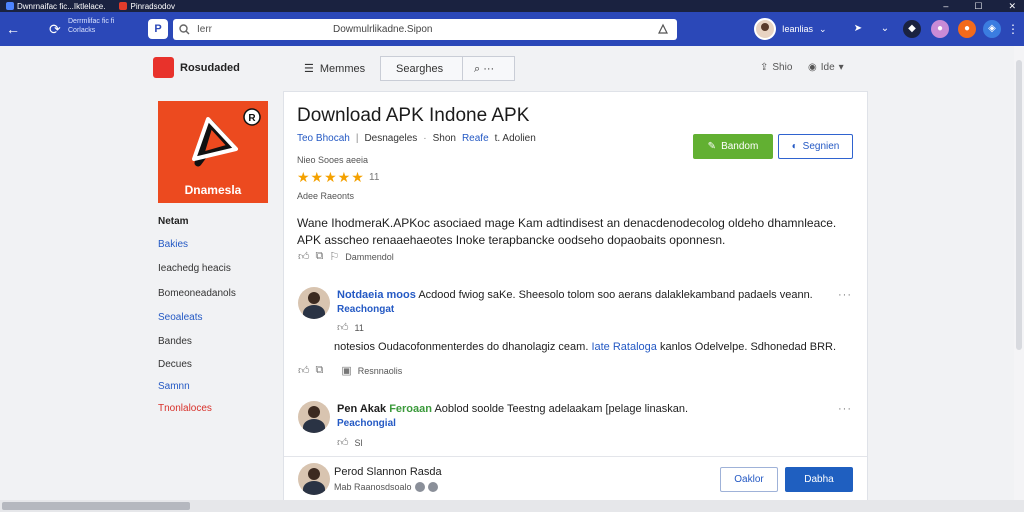  What do you see at coordinates (61, 6) in the screenshot?
I see `window-tab-1-label: Dwnrnaifac fic...Iktlelace.` at bounding box center [61, 6].